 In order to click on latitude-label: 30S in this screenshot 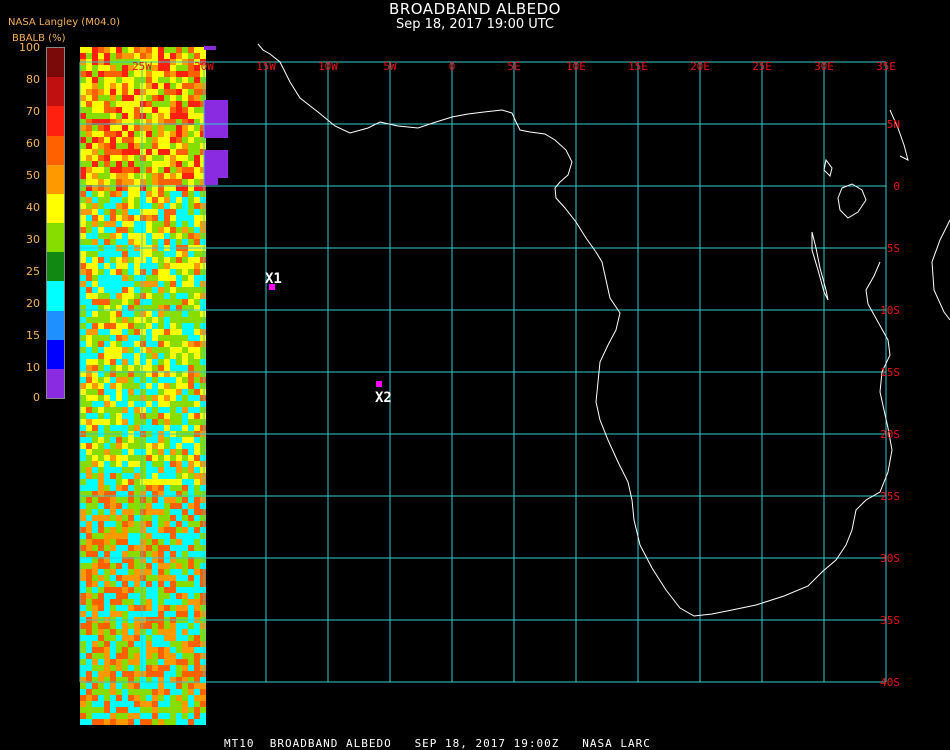, I will do `click(890, 558)`.